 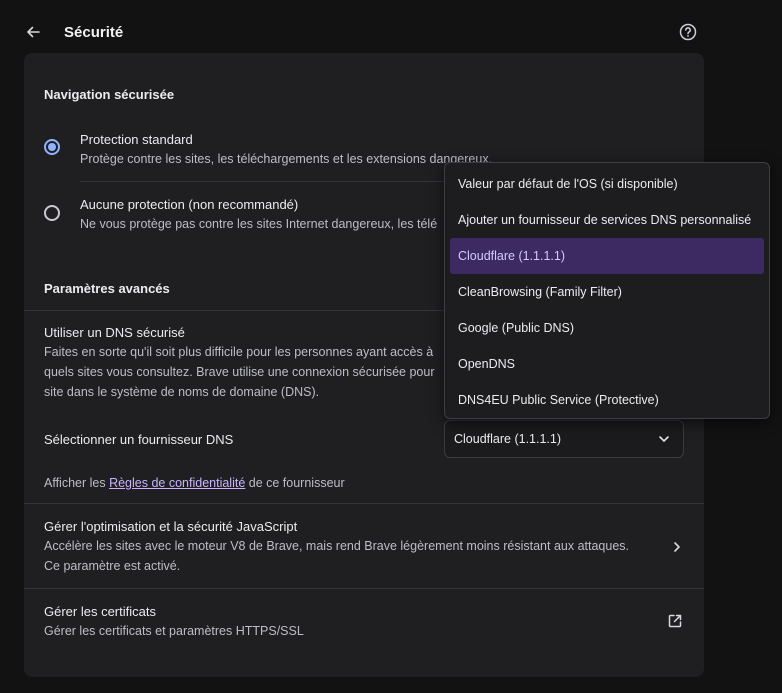 I want to click on arrow-left-icon, so click(x=33, y=32).